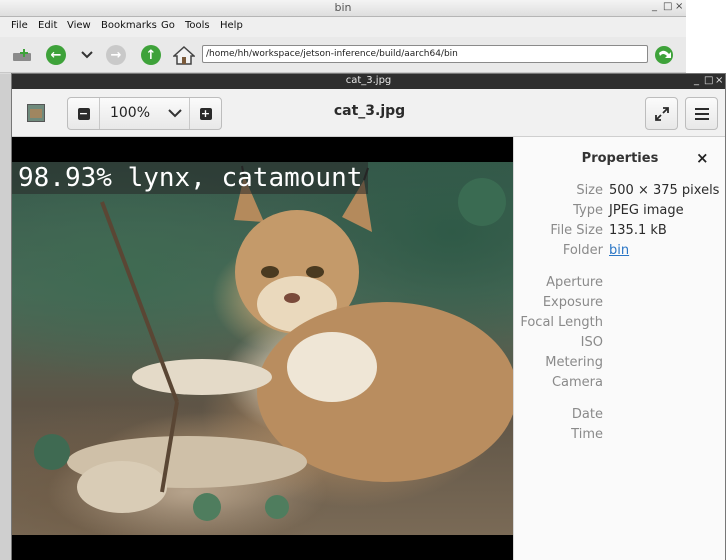  I want to click on back-icon: ←, so click(56, 55).